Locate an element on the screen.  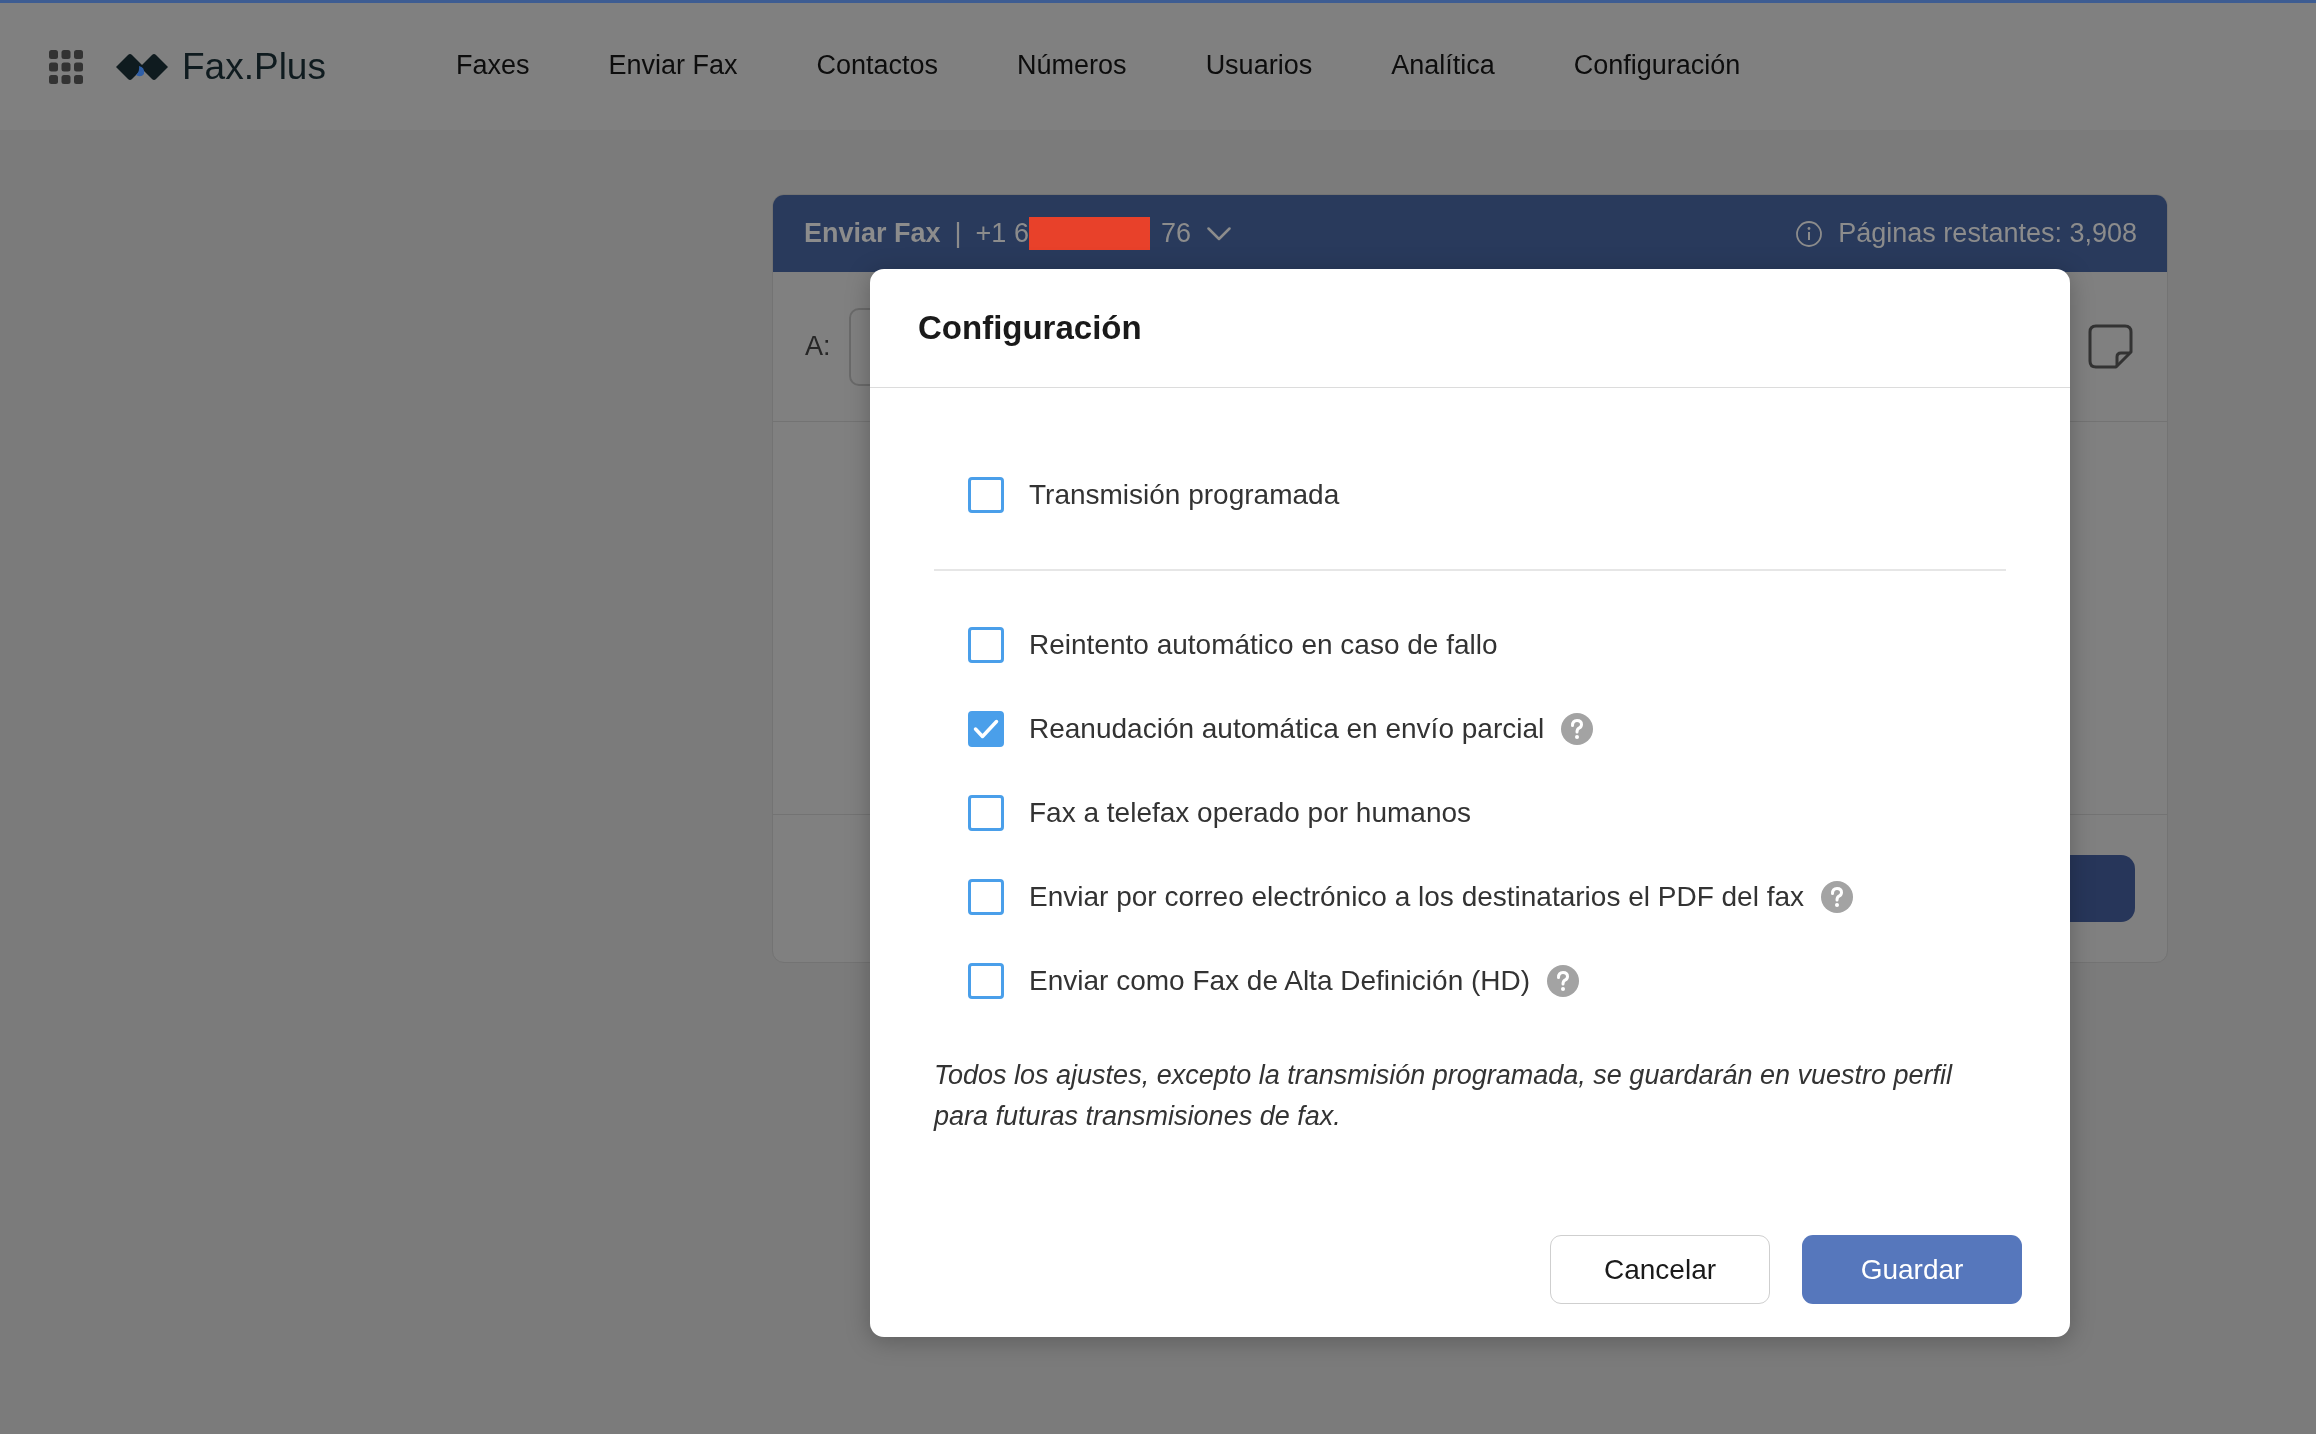
nav-link: Contactos is located at coordinates (877, 66).